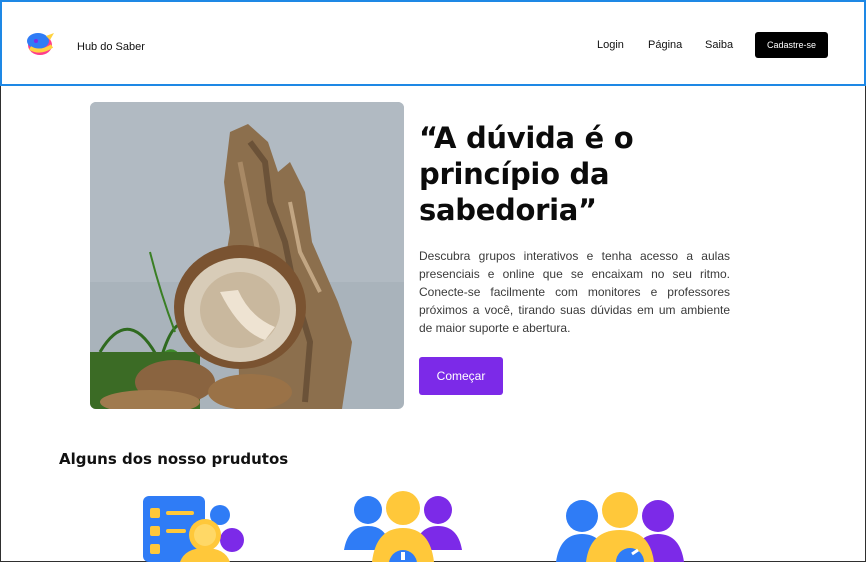 The width and height of the screenshot is (866, 562). What do you see at coordinates (461, 376) in the screenshot?
I see `start-button: Começar` at bounding box center [461, 376].